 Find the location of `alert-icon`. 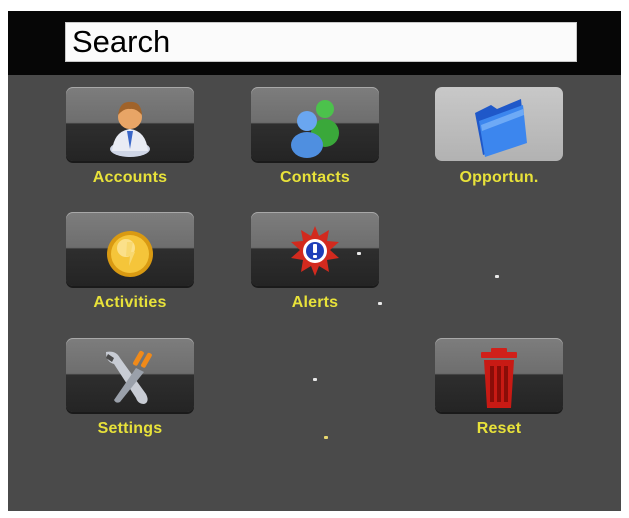

alert-icon is located at coordinates (315, 251).